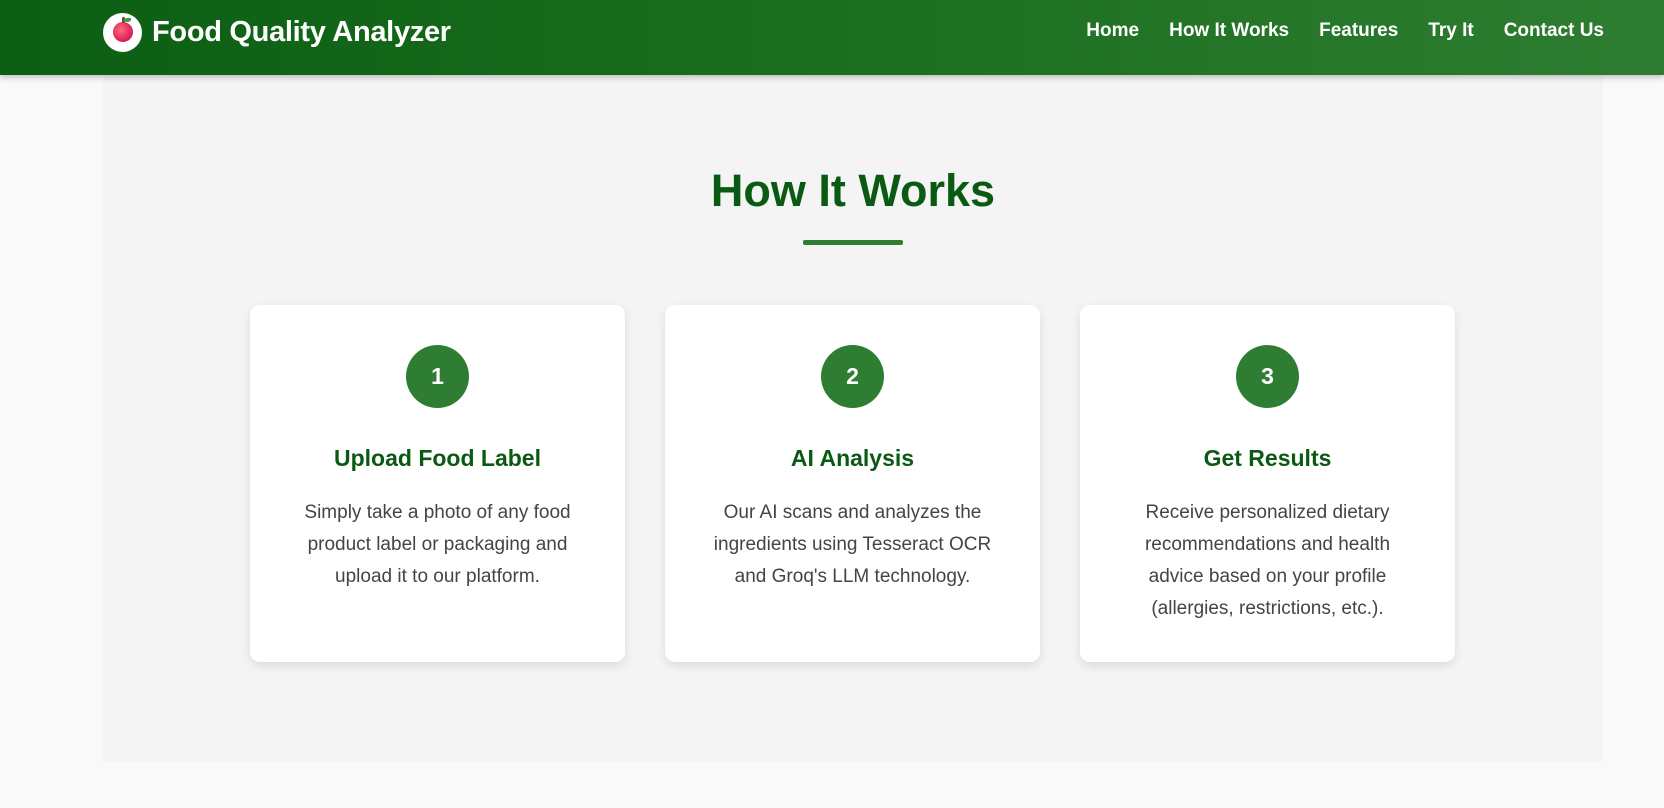 The image size is (1664, 808). I want to click on apple-icon, so click(122, 29).